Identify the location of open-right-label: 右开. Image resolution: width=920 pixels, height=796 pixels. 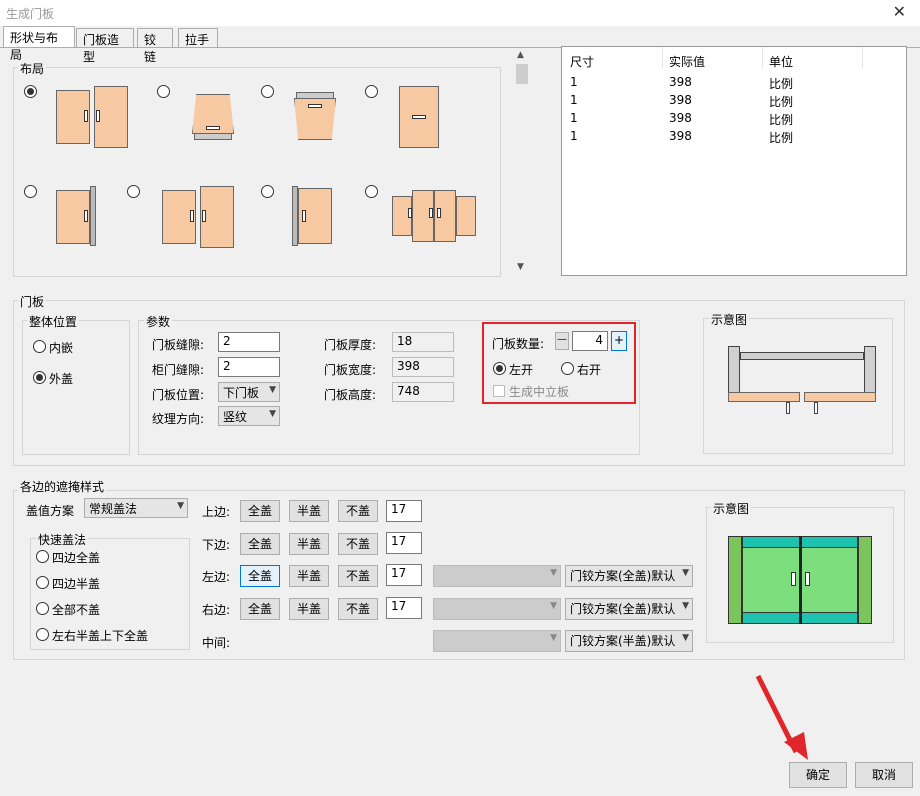
(589, 369).